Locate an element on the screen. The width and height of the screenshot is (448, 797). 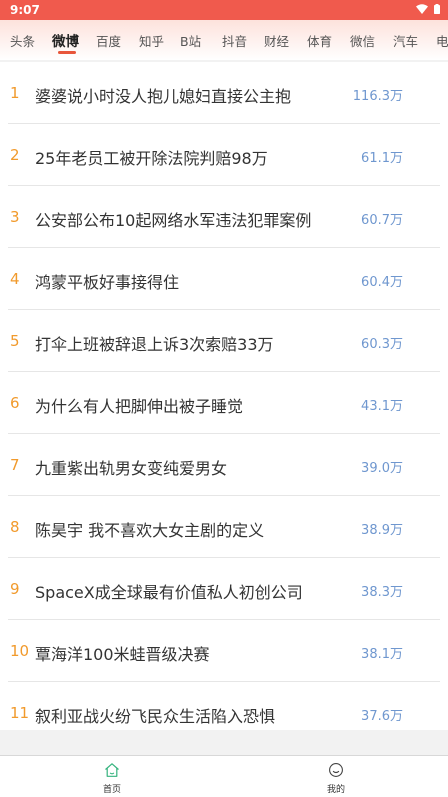
list-item: 8 陈昊宇 我不喜欢大女主剧的定义 38.9万 is located at coordinates (224, 527).